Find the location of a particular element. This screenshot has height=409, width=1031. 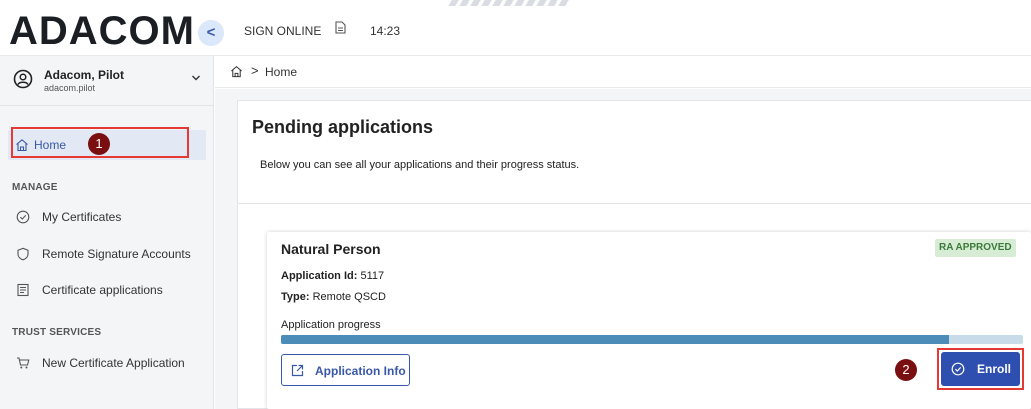

application-info-button: Application Info is located at coordinates (345, 370).